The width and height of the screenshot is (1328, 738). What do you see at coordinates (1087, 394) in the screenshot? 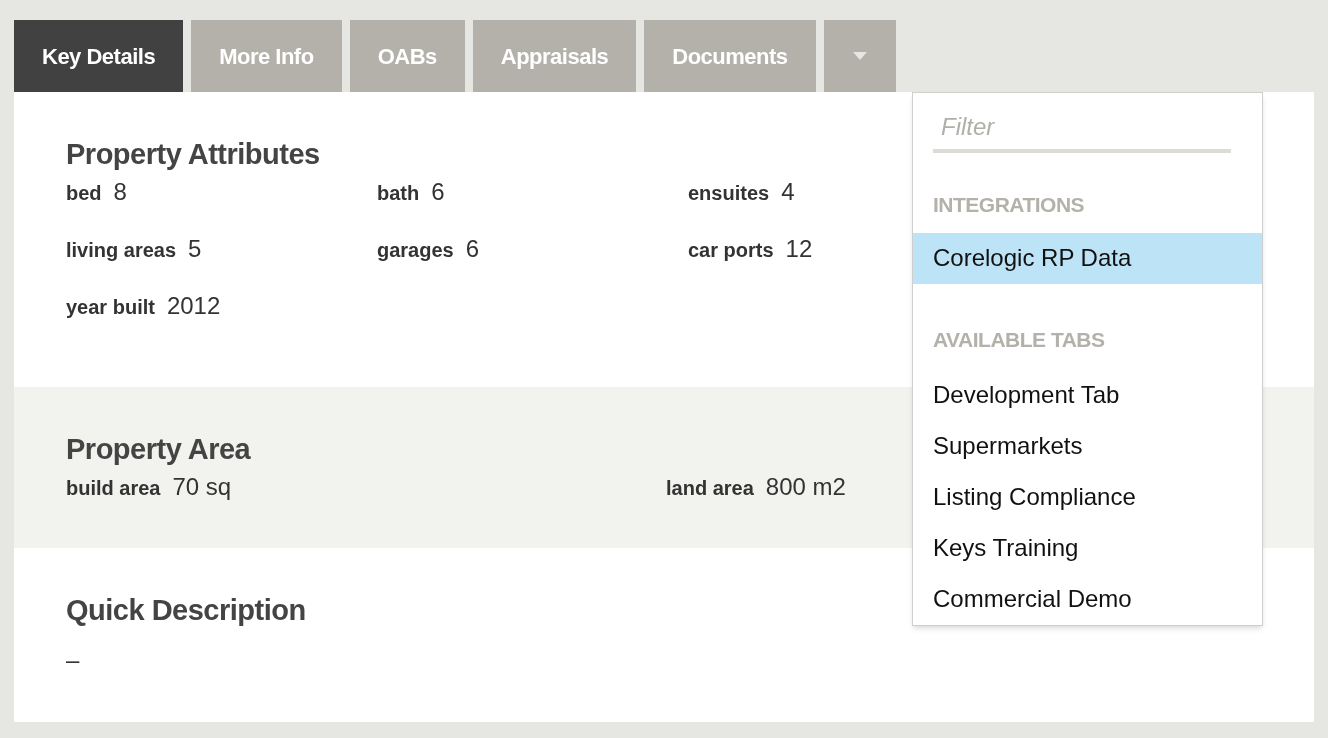
I see `menu-item: Development Tab` at bounding box center [1087, 394].